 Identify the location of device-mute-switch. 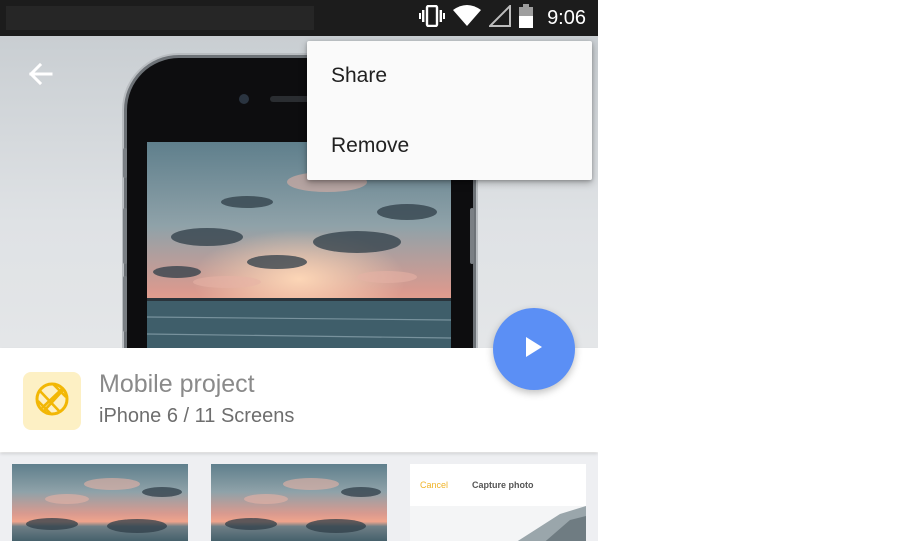
(125, 163).